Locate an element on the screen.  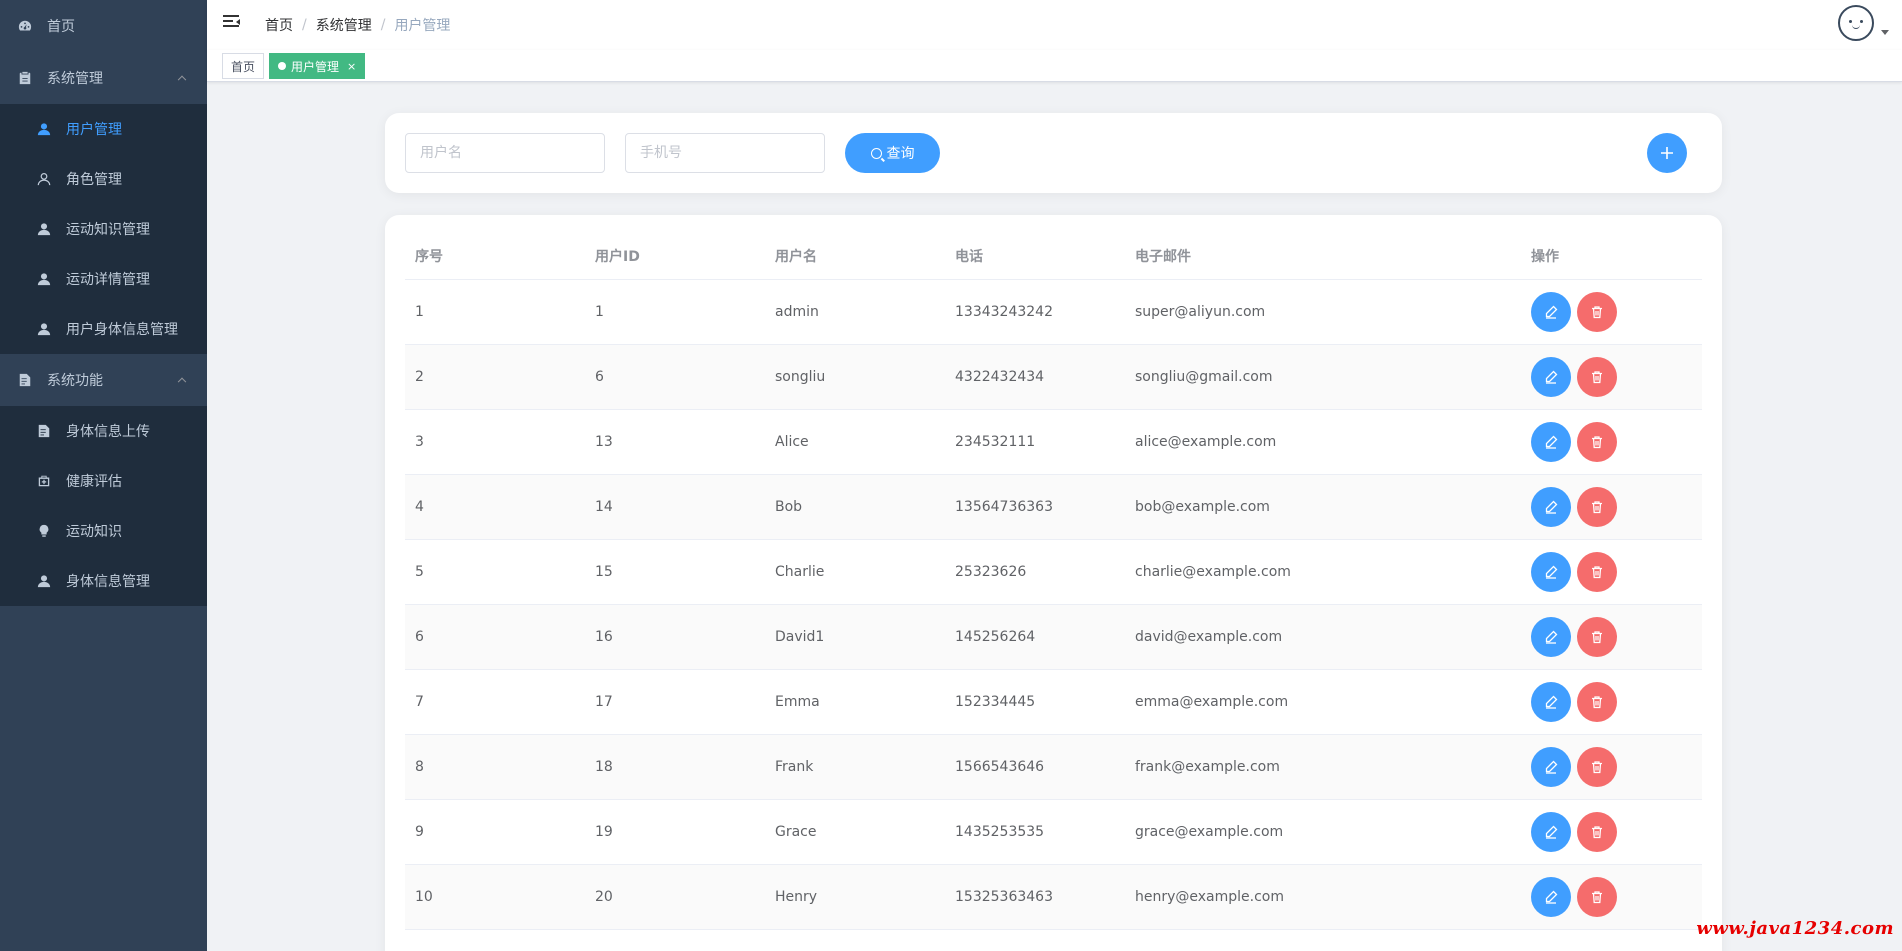
menu-item-system-functions: 系统功能 is located at coordinates (103, 380).